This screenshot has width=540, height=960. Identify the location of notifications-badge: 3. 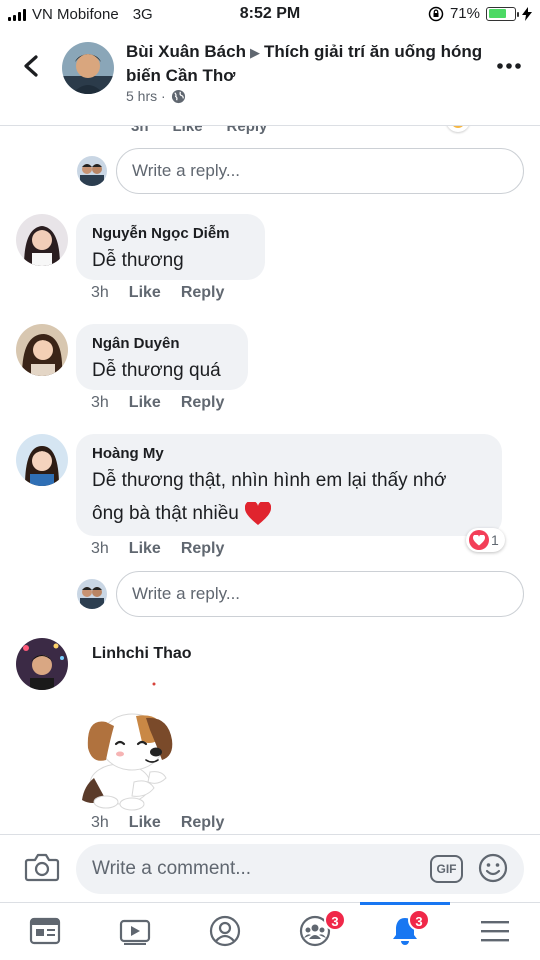
(419, 920).